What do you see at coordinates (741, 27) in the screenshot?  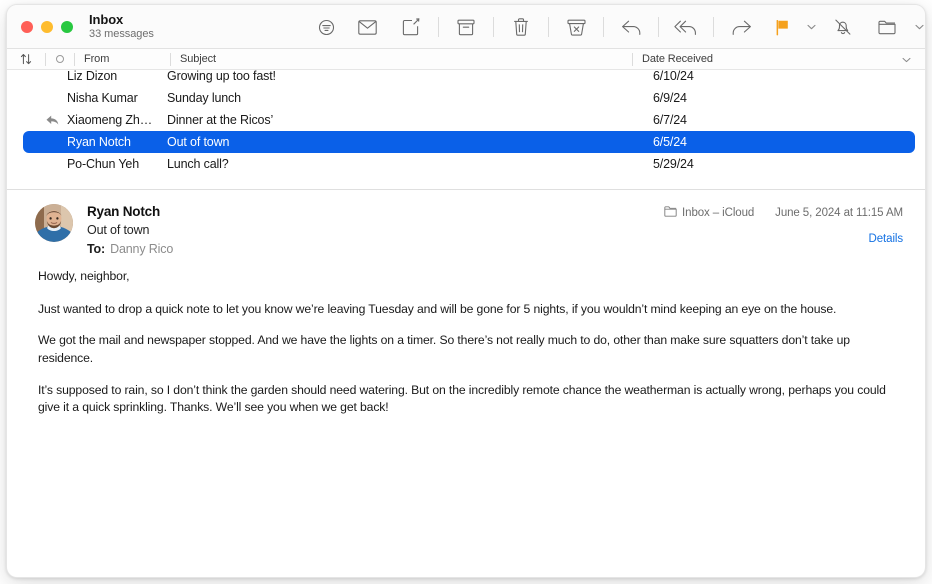 I see `forward-icon` at bounding box center [741, 27].